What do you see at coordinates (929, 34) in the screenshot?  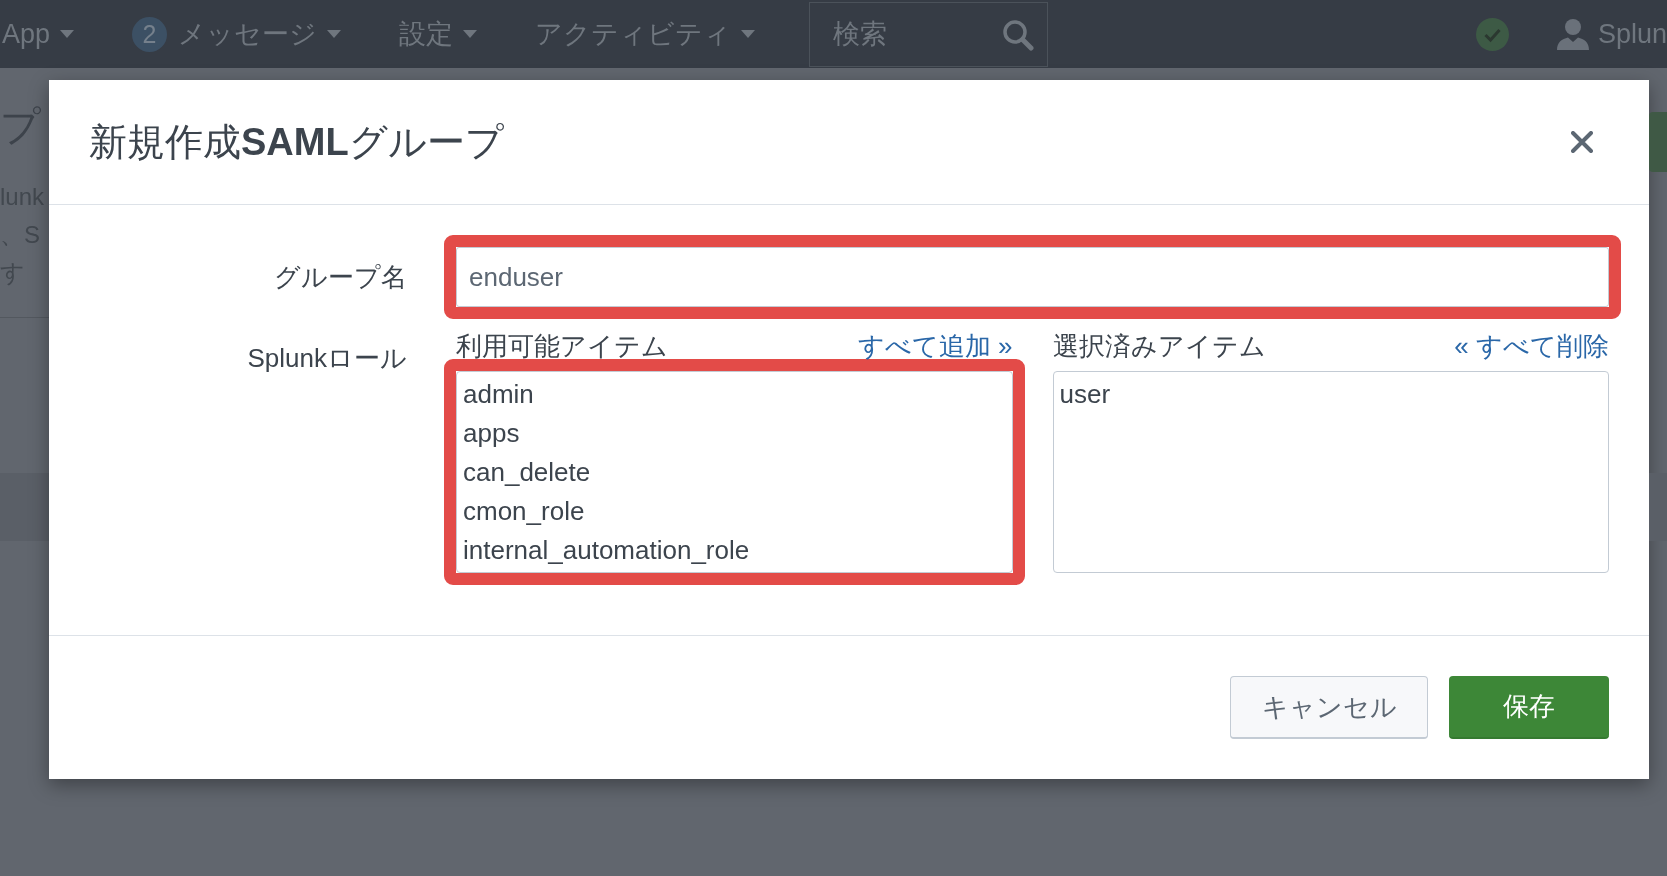 I see `search-field: 検索` at bounding box center [929, 34].